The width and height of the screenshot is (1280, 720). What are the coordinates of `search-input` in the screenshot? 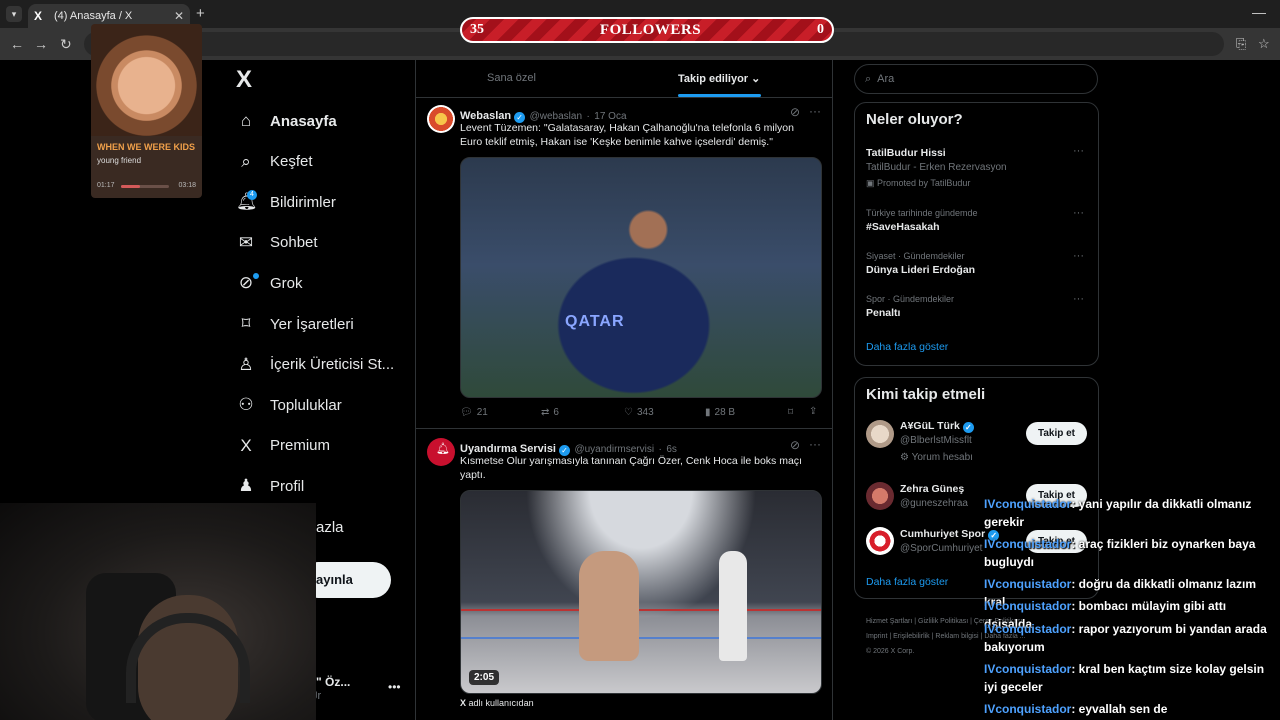 It's located at (977, 79).